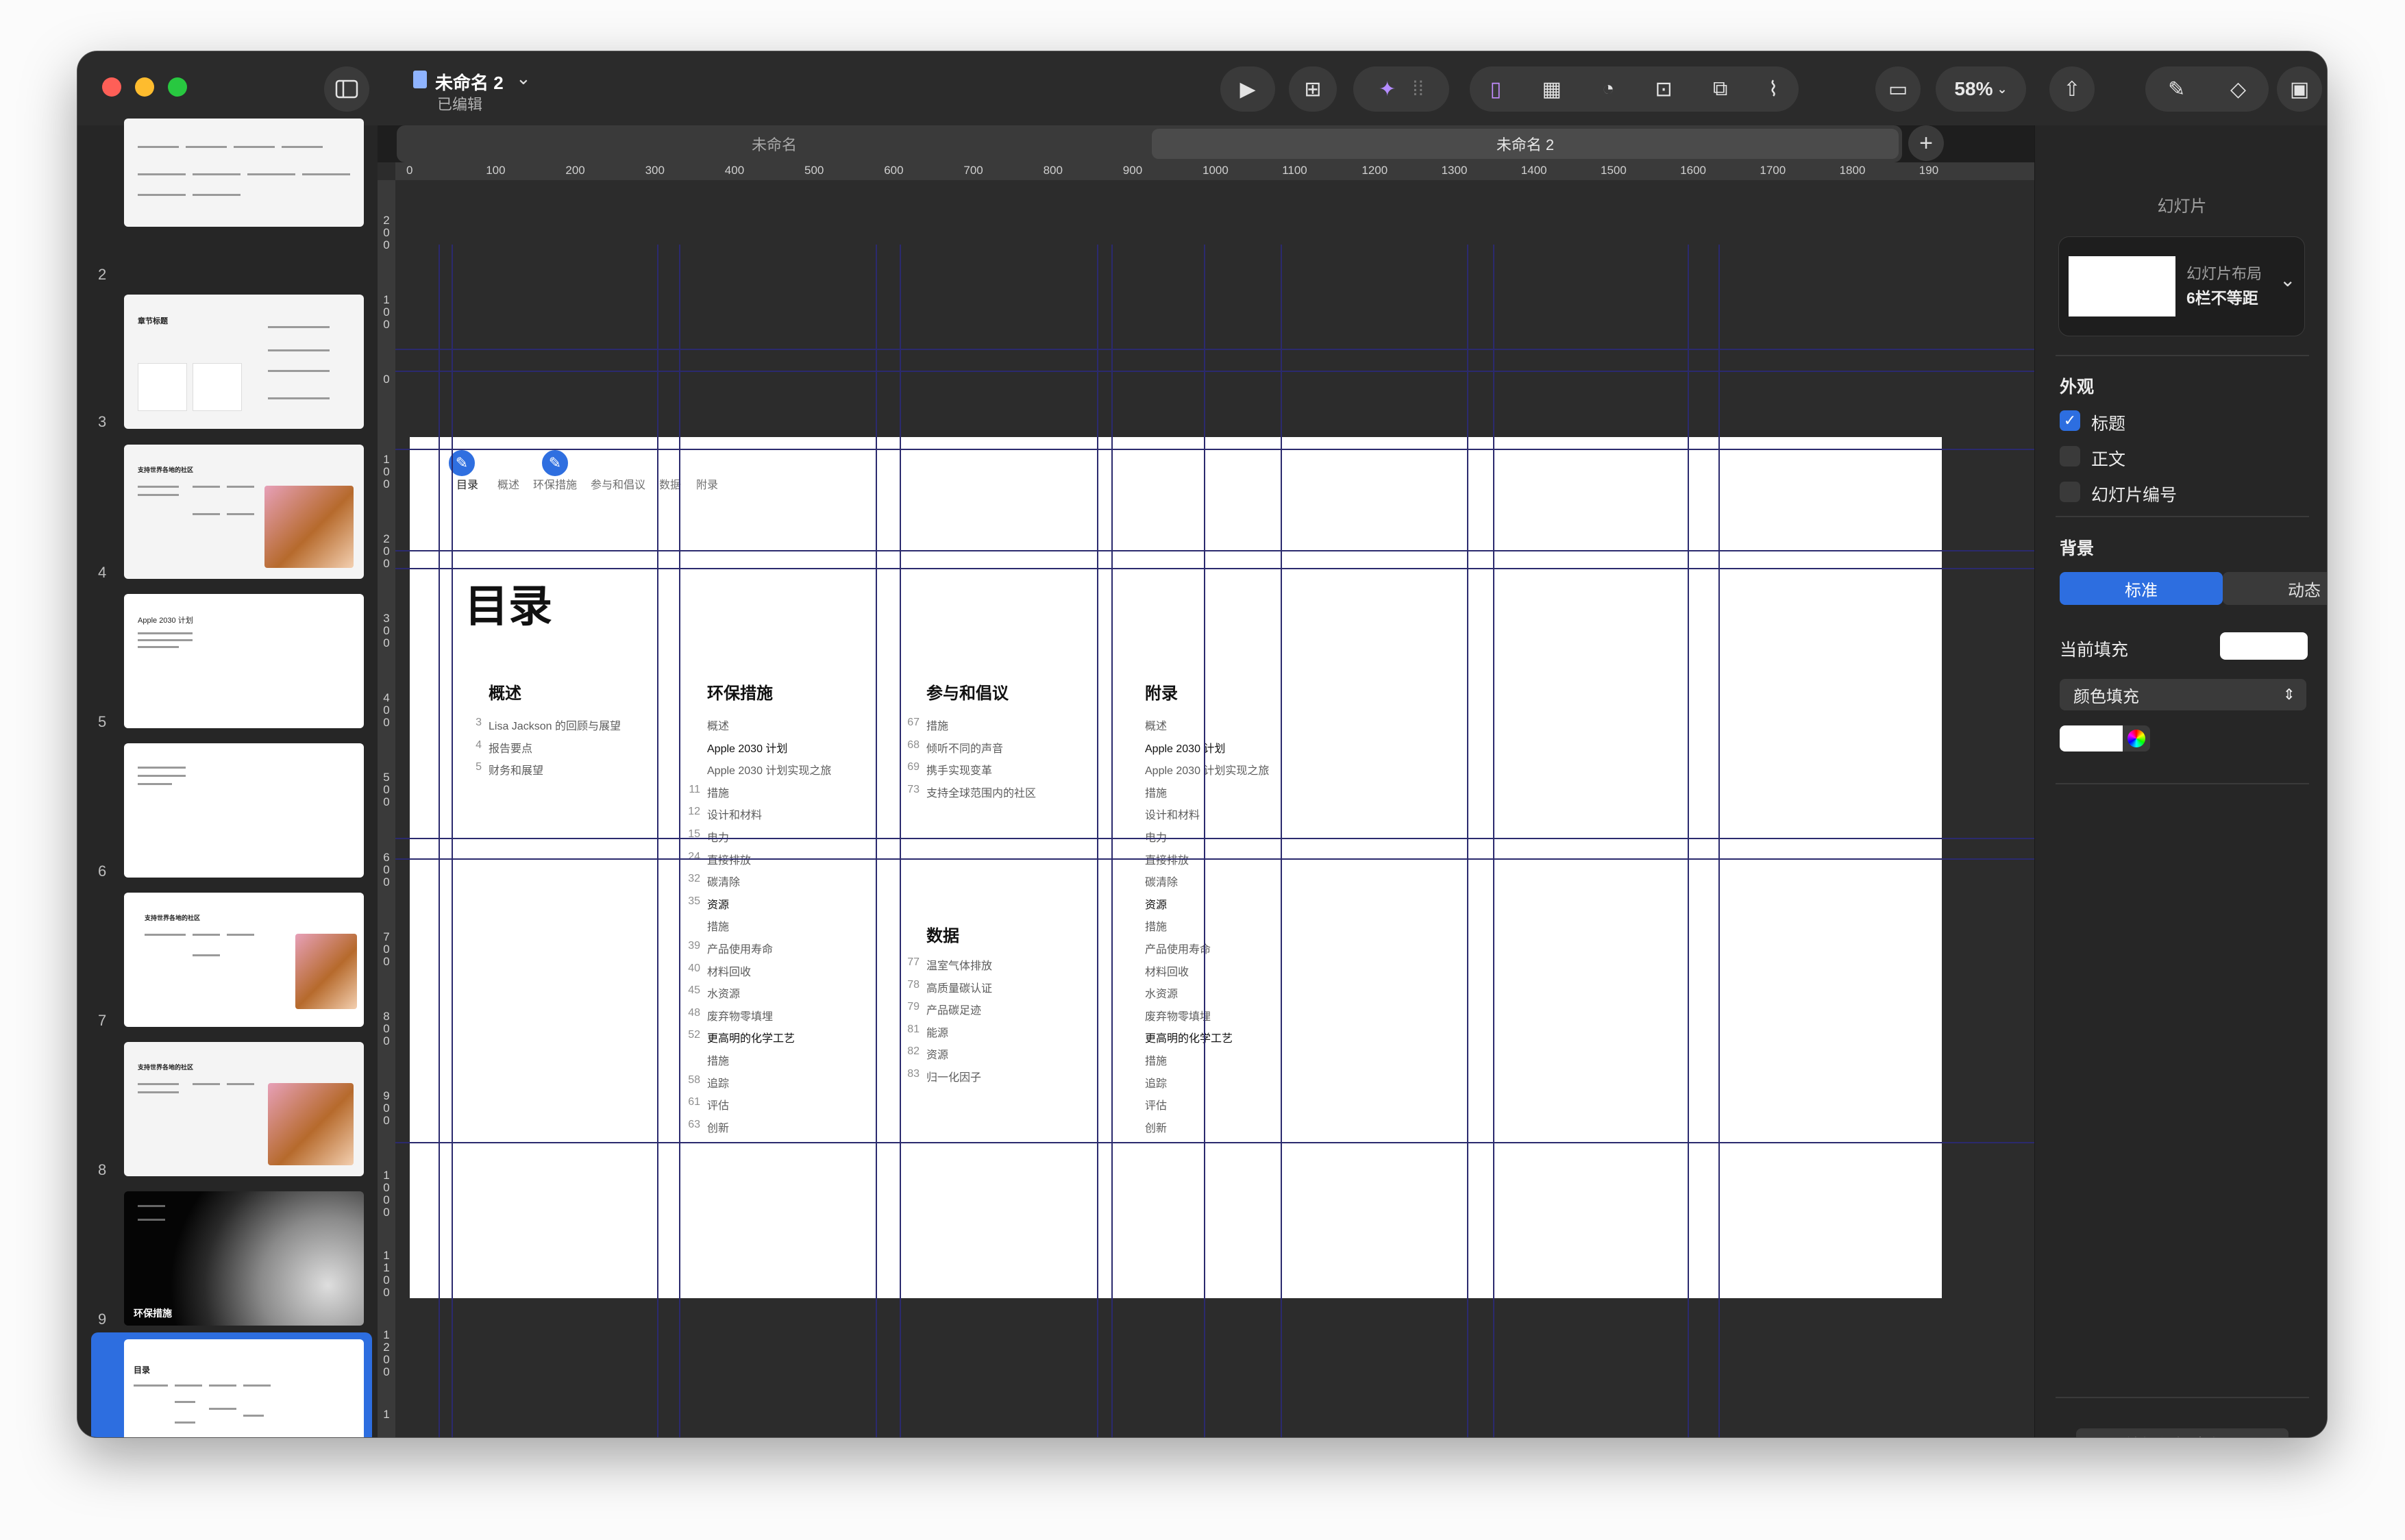 This screenshot has width=2405, height=1540. Describe the element at coordinates (2122, 286) in the screenshot. I see `layout-preview` at that location.